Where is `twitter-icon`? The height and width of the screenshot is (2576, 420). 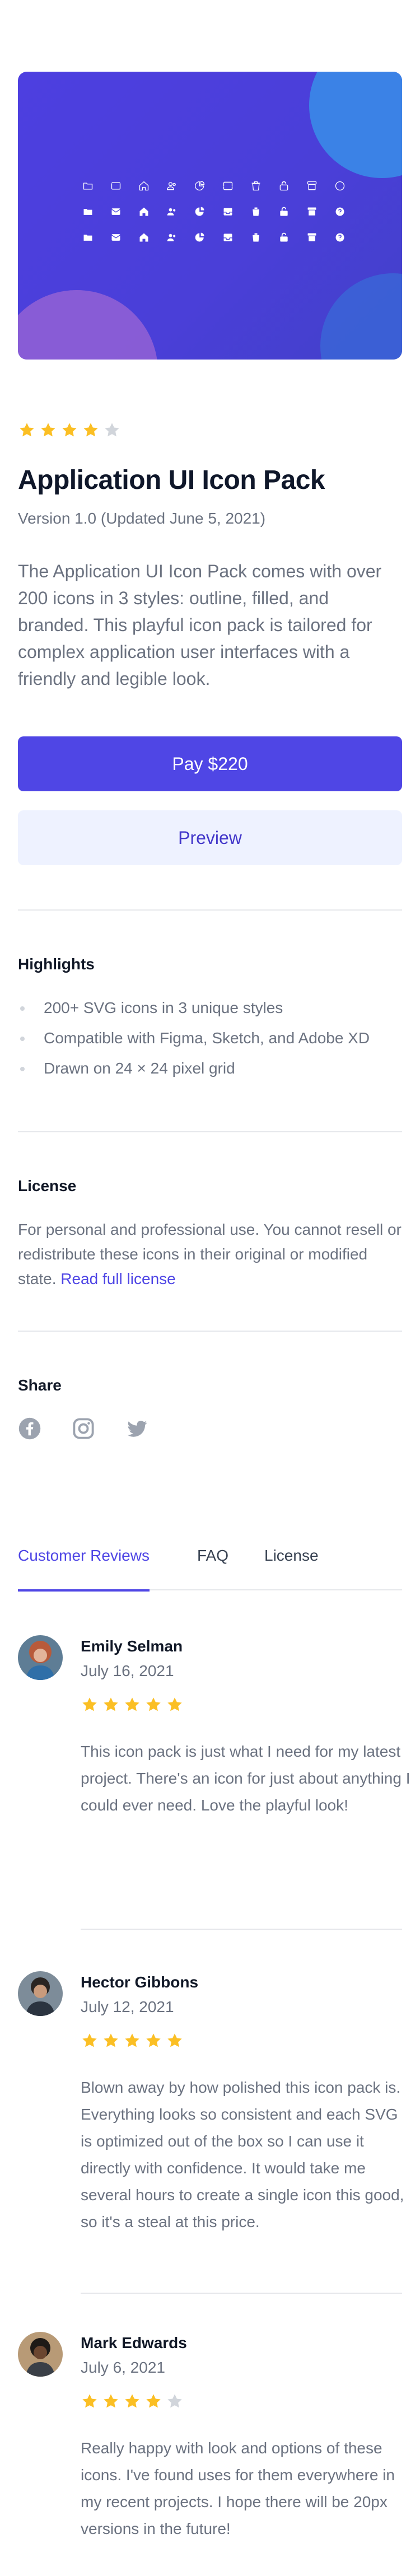
twitter-icon is located at coordinates (137, 1430).